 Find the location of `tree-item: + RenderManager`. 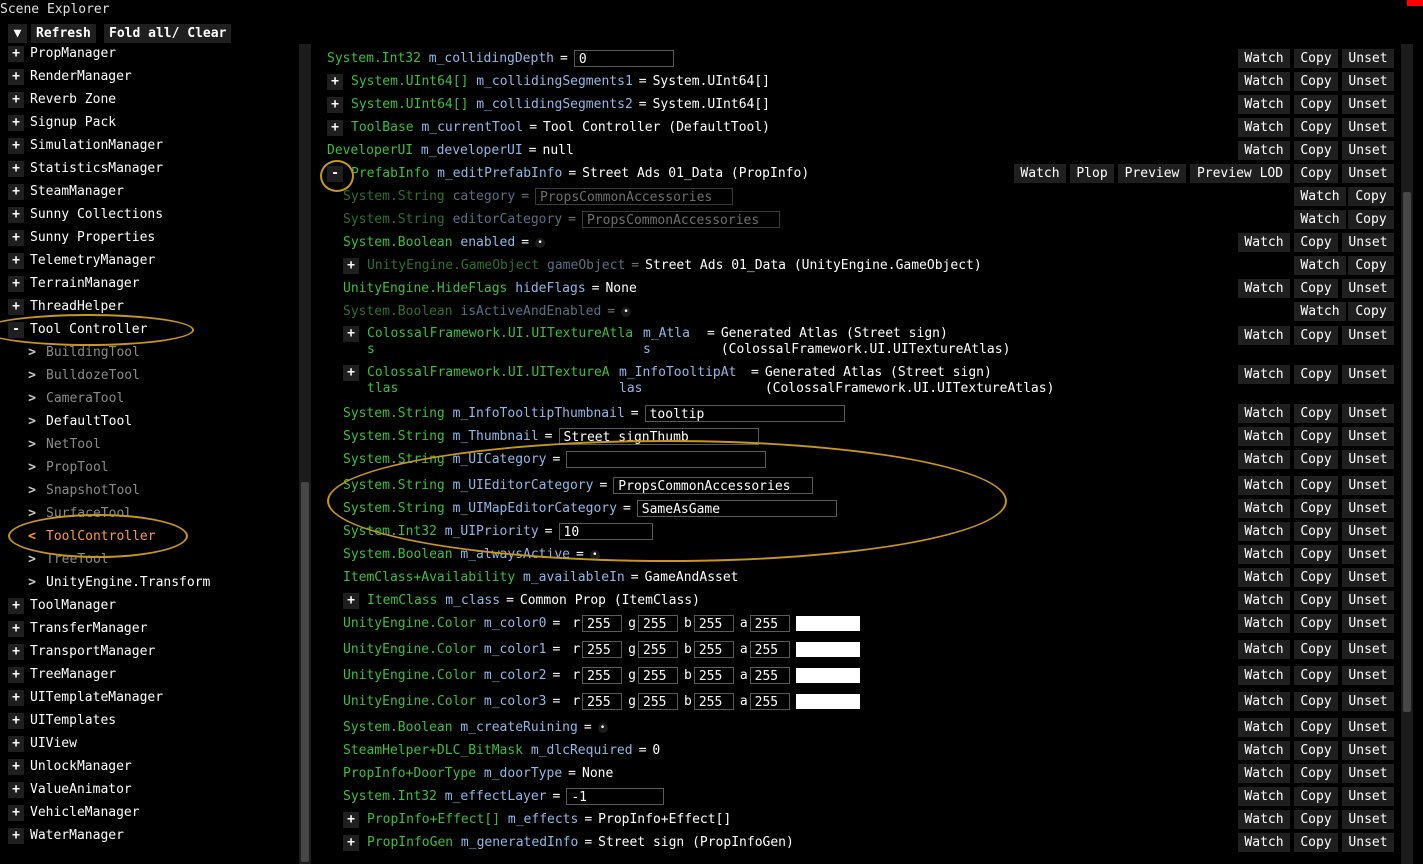

tree-item: + RenderManager is located at coordinates (70, 77).